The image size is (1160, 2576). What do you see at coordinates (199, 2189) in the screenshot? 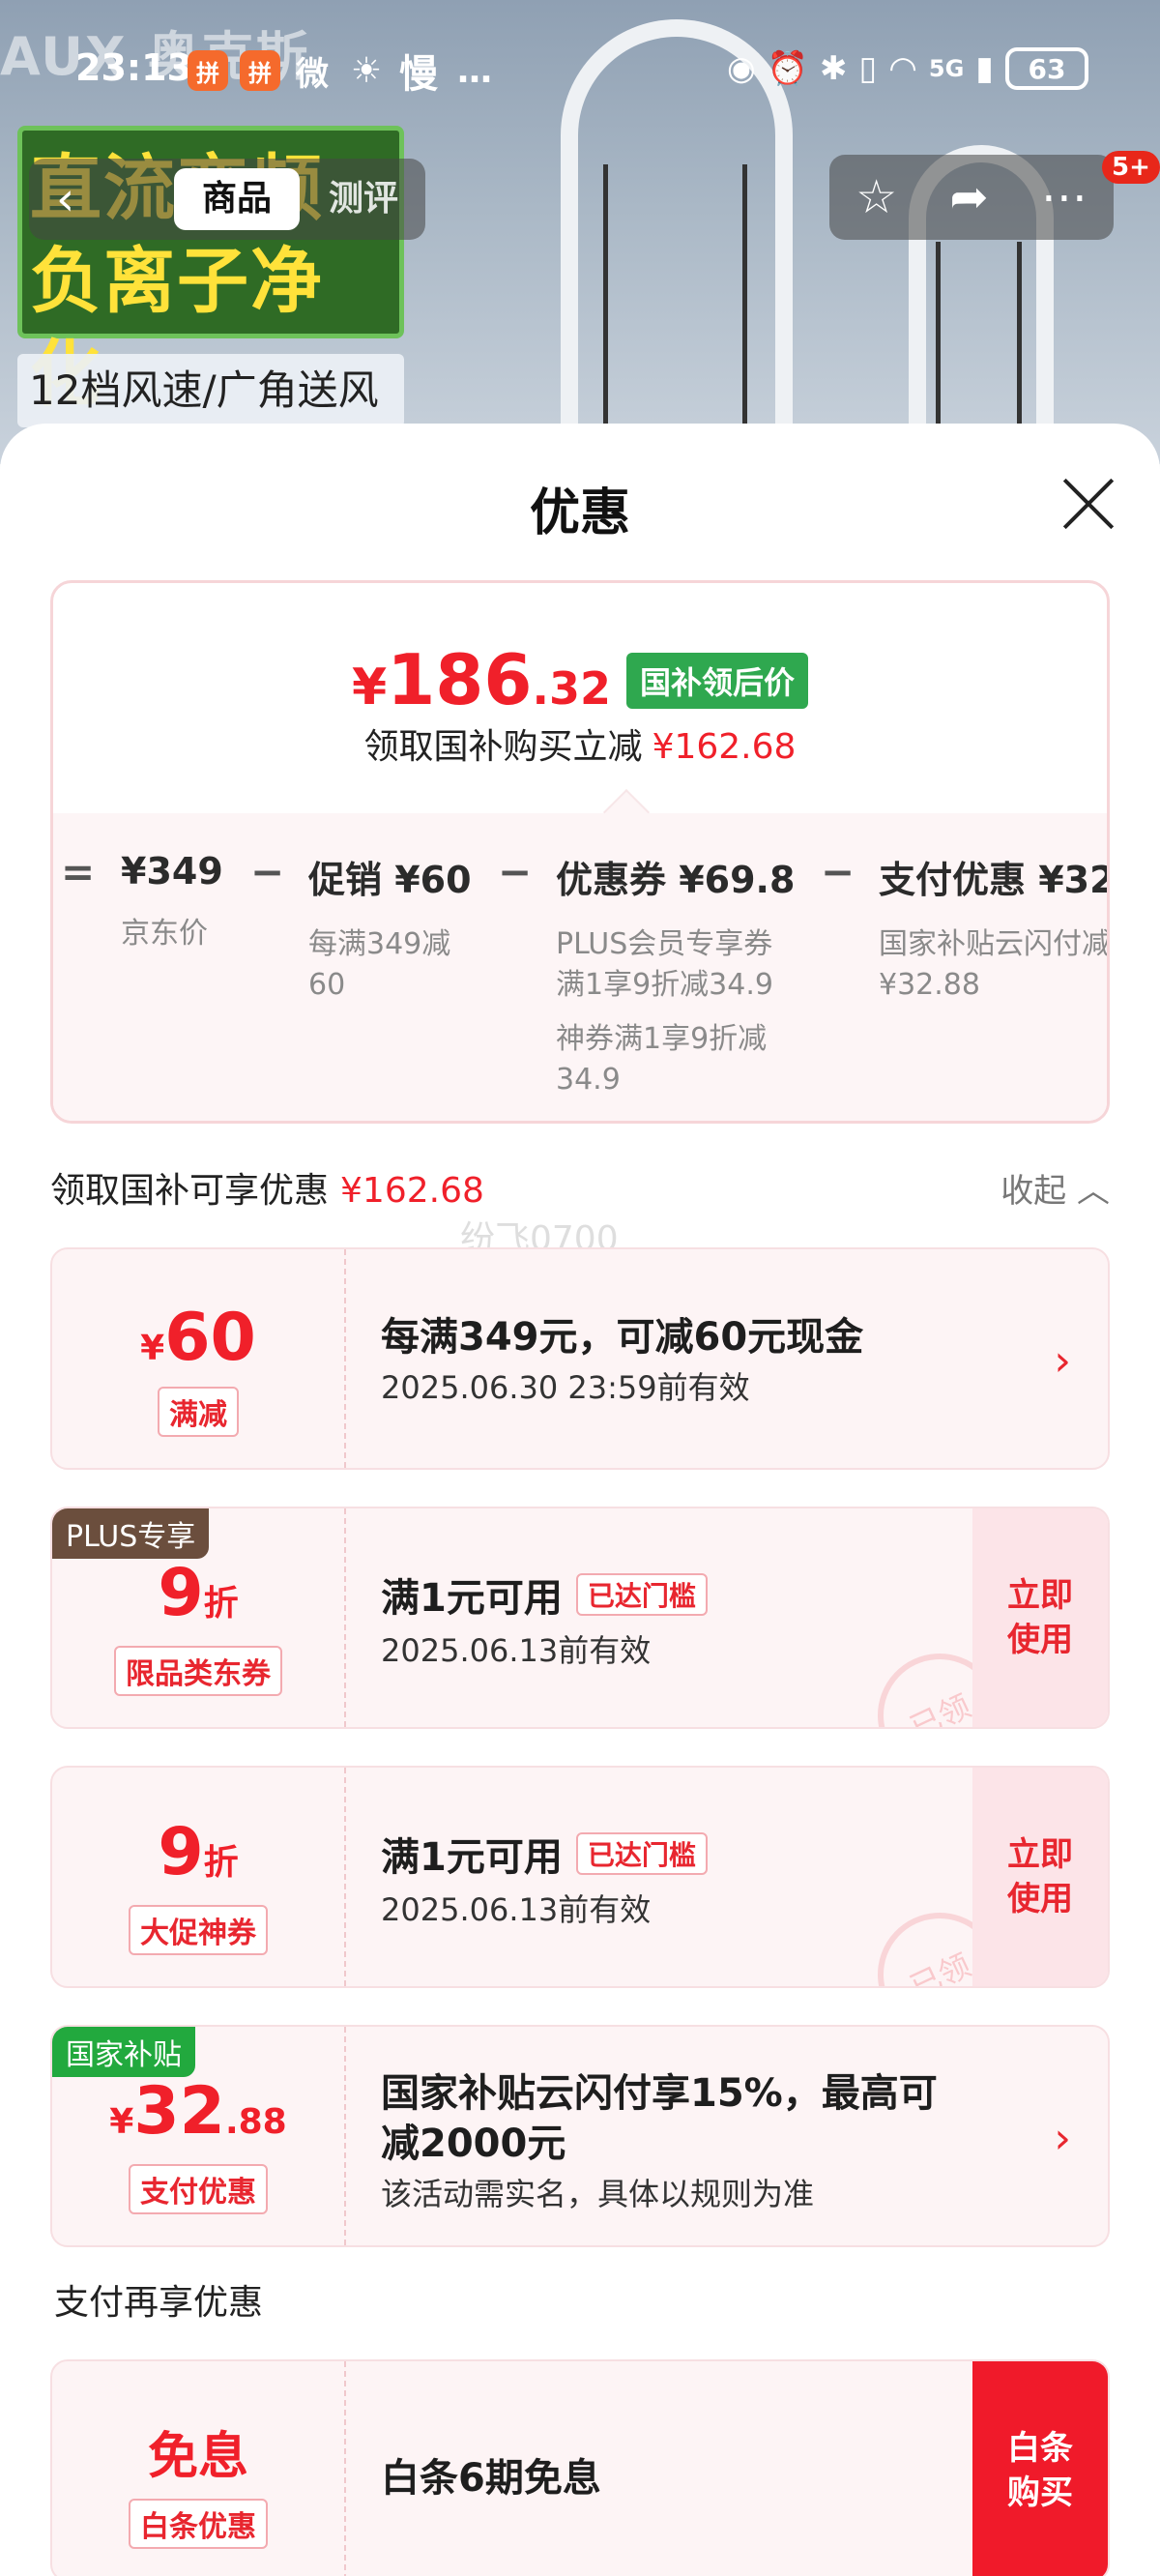
I see `coupon-type-tag: 支付优惠` at bounding box center [199, 2189].